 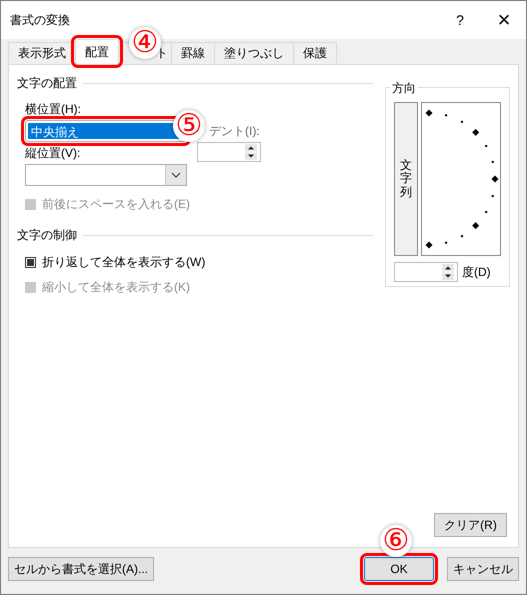 What do you see at coordinates (40, 20) in the screenshot?
I see `window-title: 書式の変換` at bounding box center [40, 20].